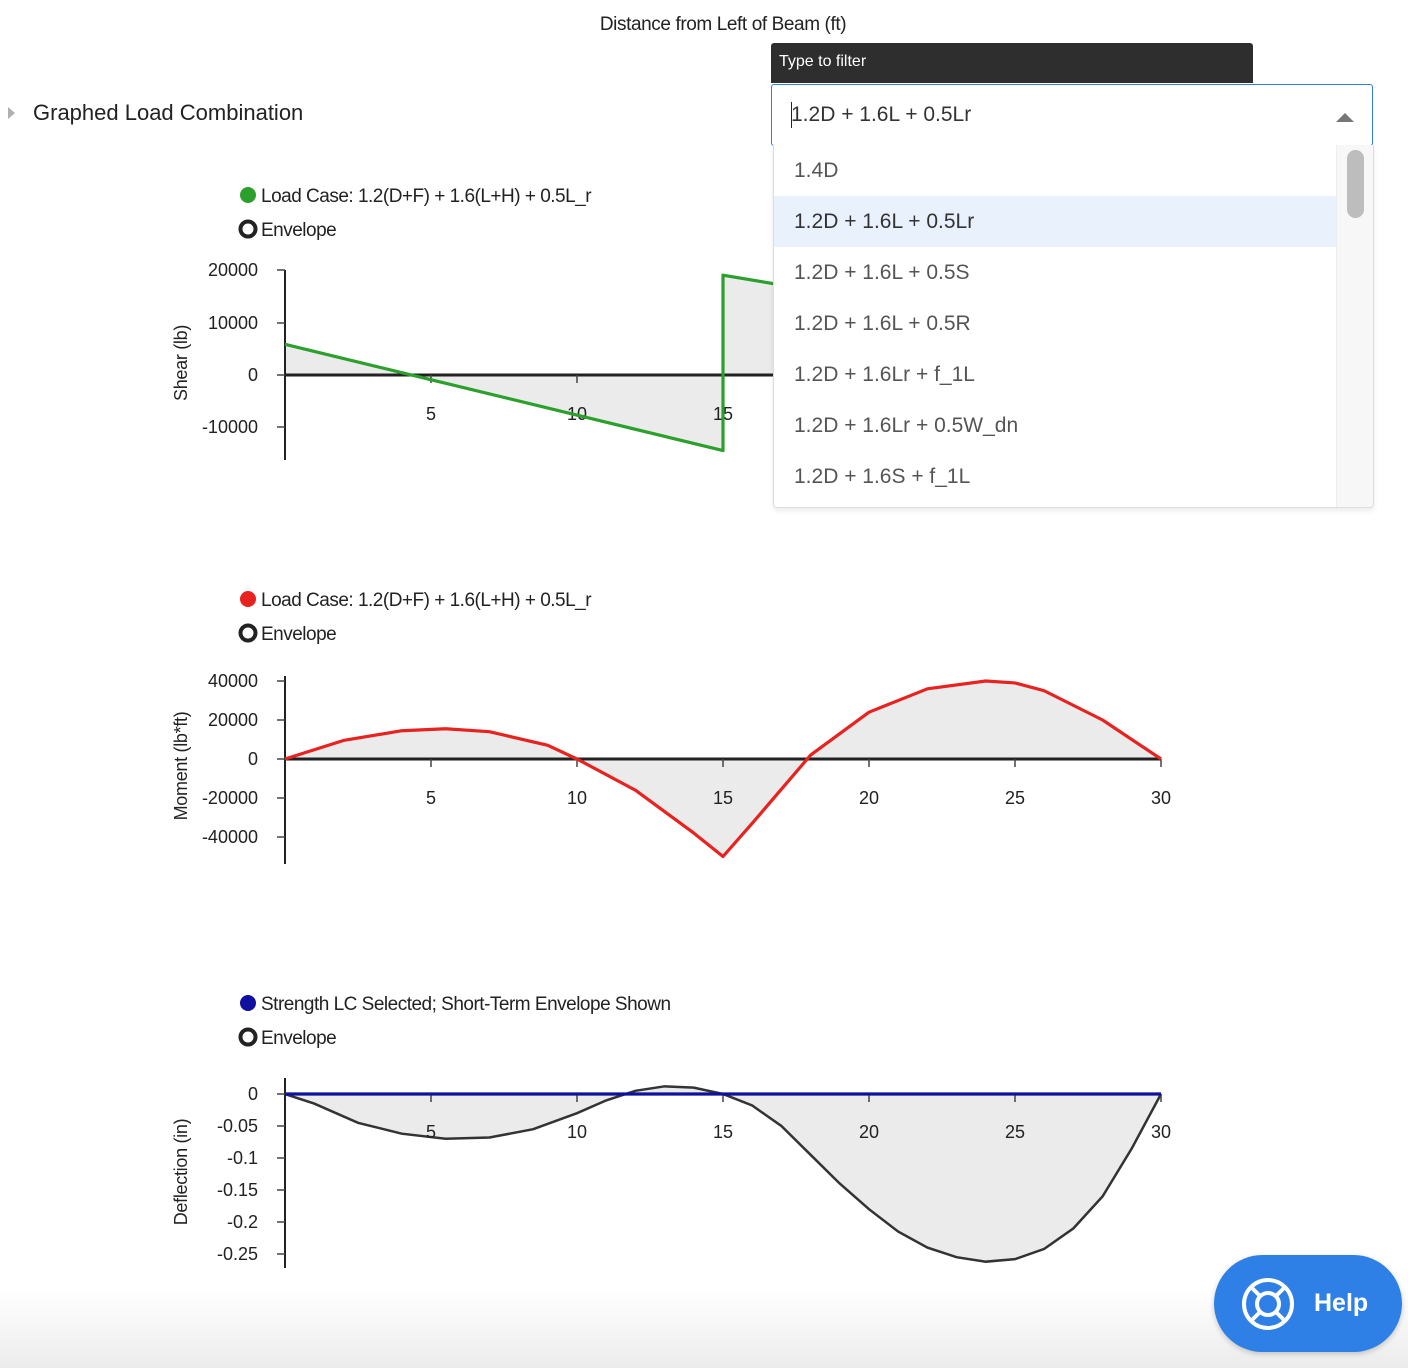 The width and height of the screenshot is (1408, 1368). I want to click on y-tick-label: -0.2, so click(242, 1222).